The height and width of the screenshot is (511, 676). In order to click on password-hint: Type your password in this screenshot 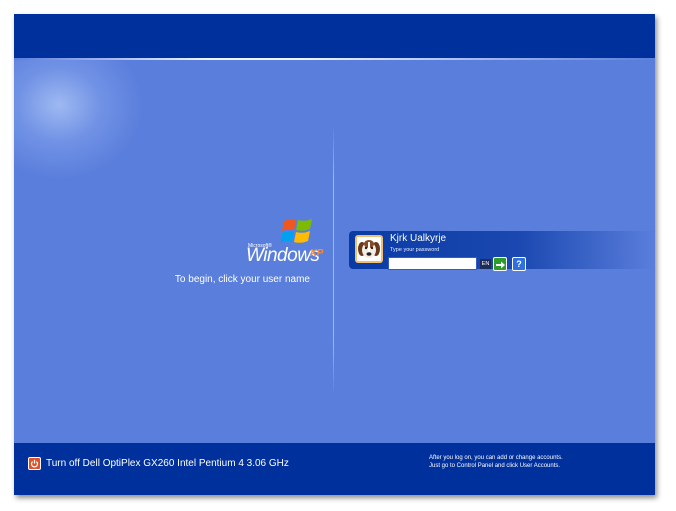, I will do `click(415, 250)`.